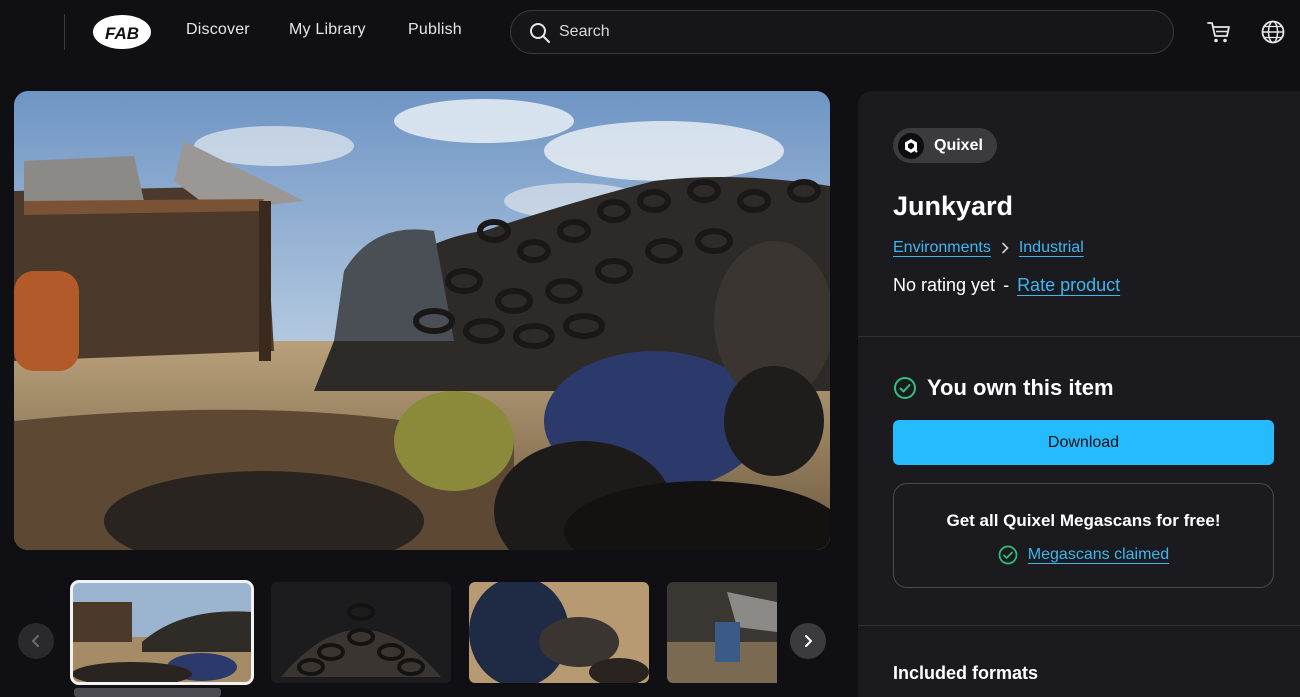 This screenshot has height=697, width=1300. What do you see at coordinates (64, 32) in the screenshot?
I see `nav-divider` at bounding box center [64, 32].